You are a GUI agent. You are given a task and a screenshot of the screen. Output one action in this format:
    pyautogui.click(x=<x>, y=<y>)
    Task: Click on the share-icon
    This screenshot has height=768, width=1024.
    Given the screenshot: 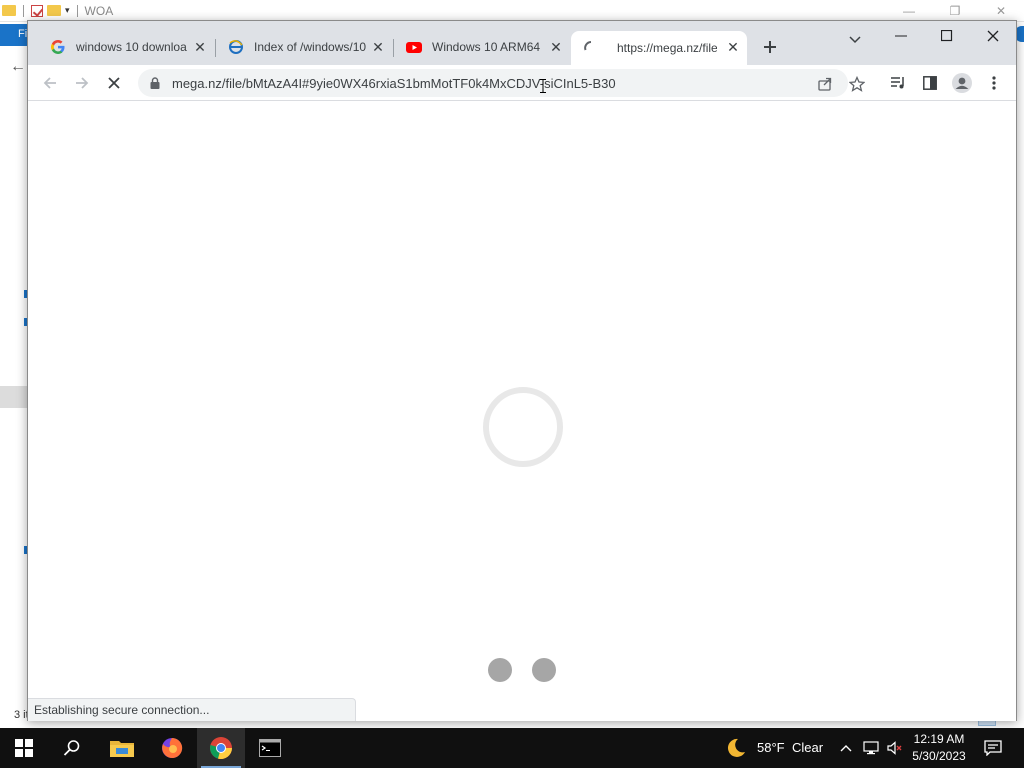 What is the action you would take?
    pyautogui.click(x=825, y=84)
    